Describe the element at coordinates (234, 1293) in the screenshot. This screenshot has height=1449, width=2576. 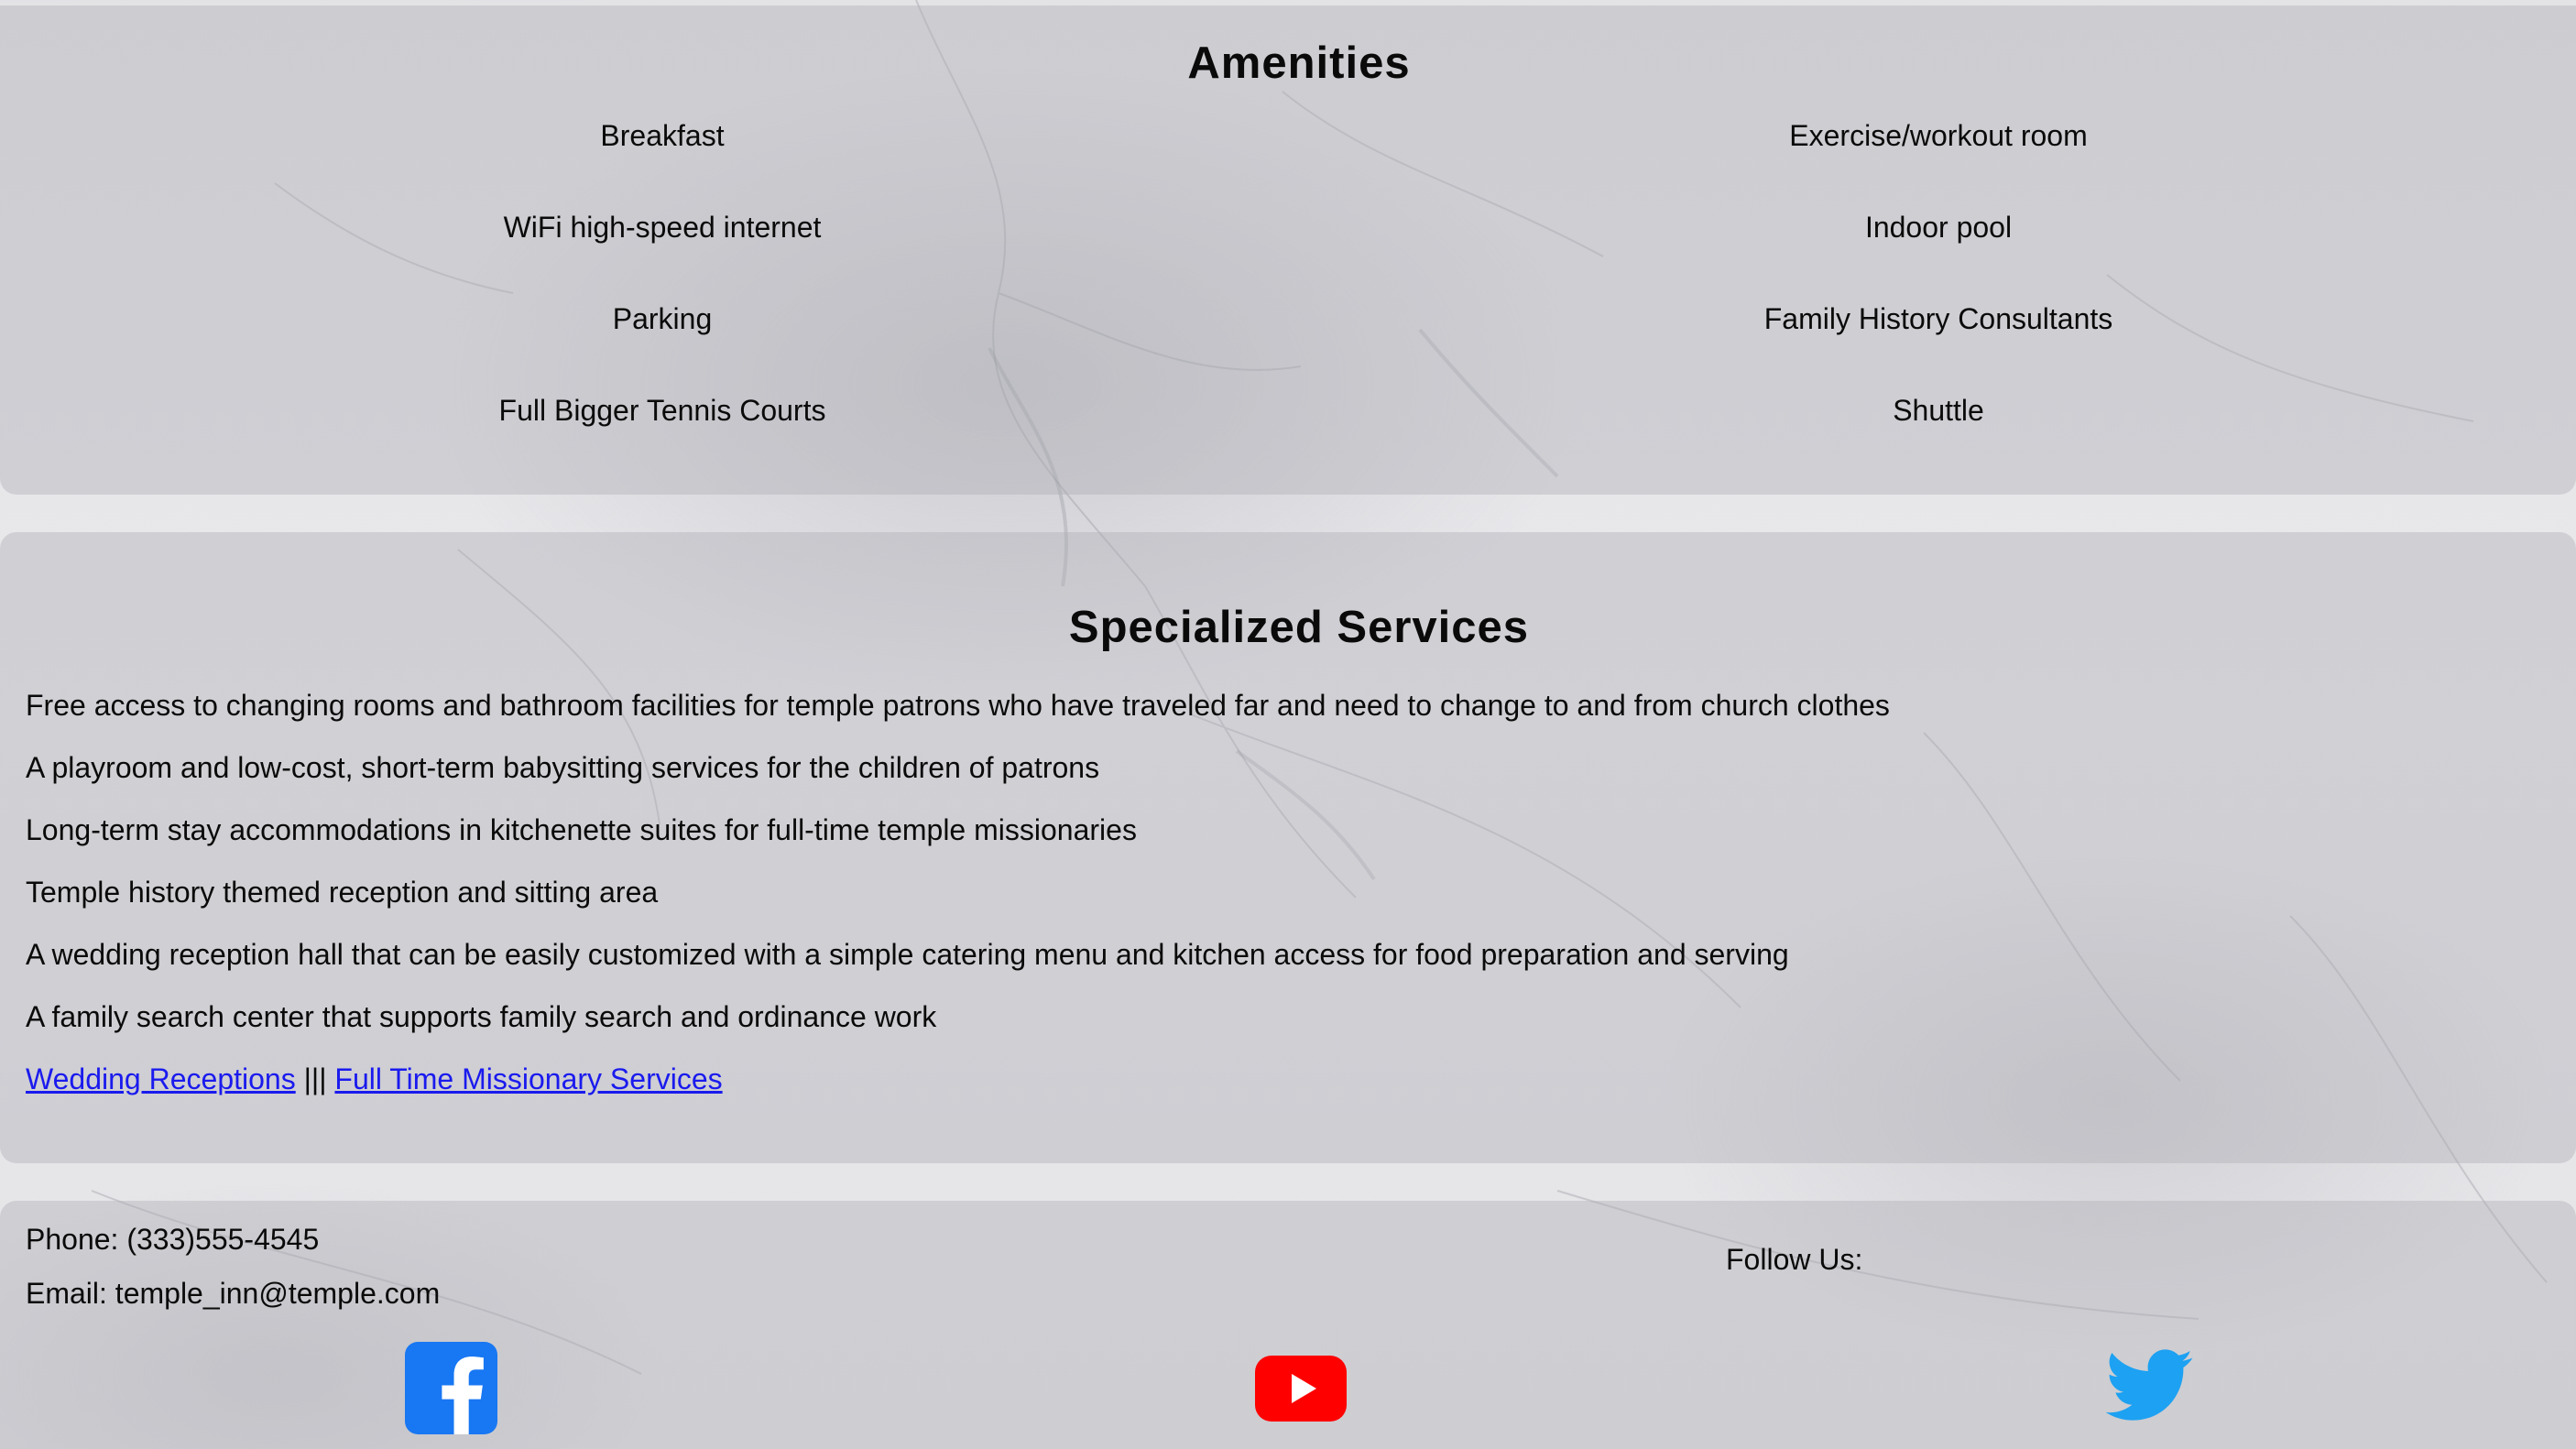
I see `email-text: Email: temple_inn@temple.com` at that location.